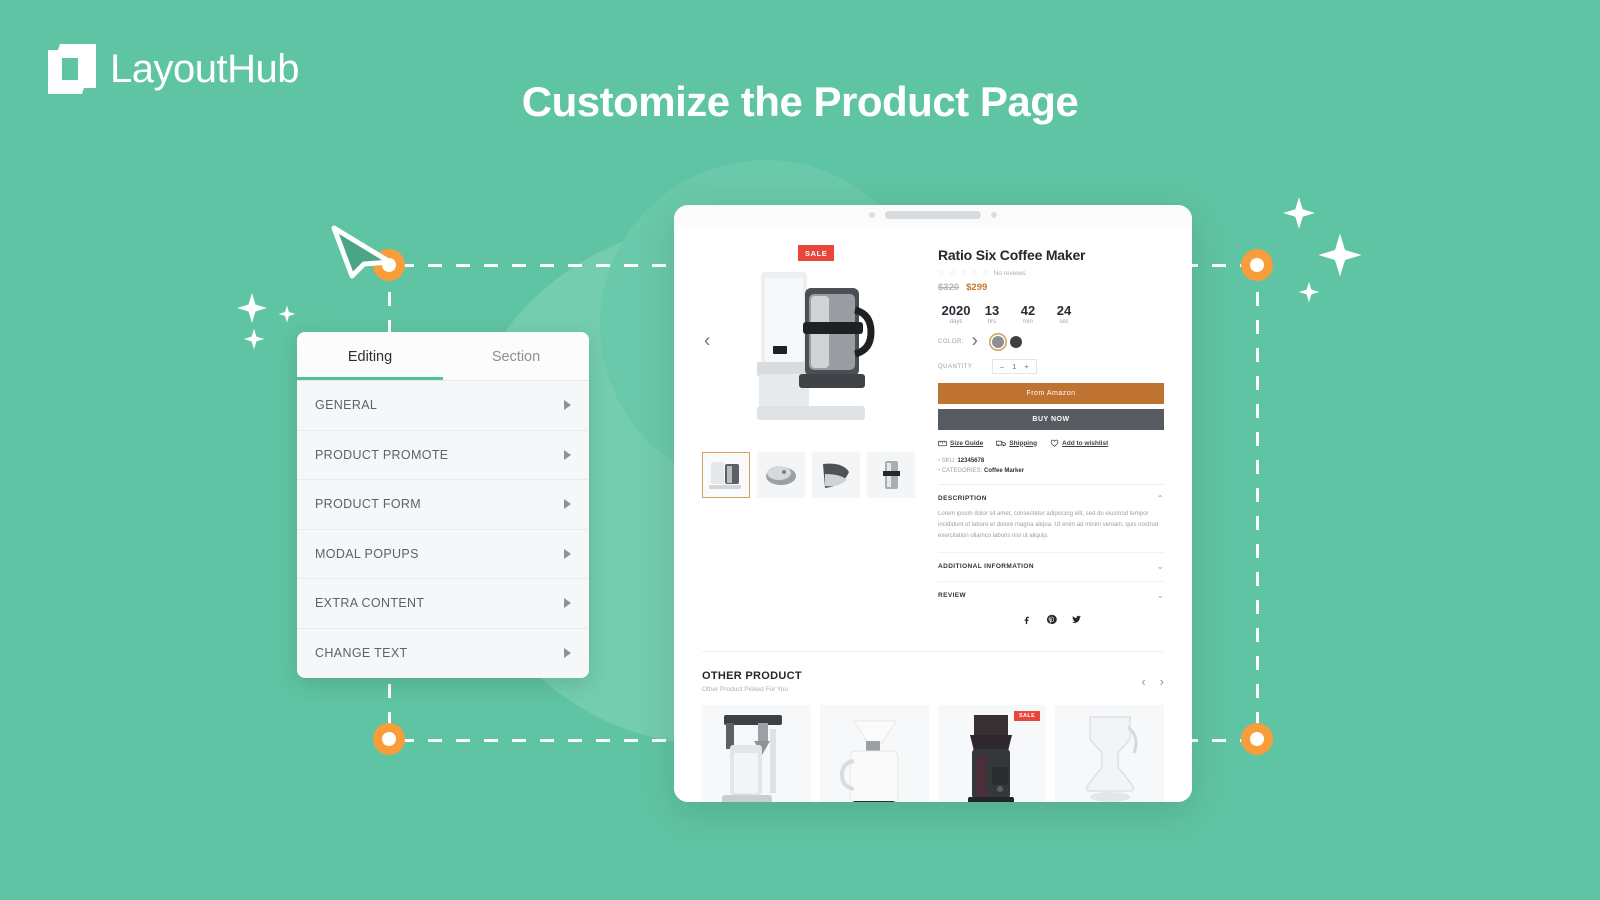  What do you see at coordinates (955, 366) in the screenshot?
I see `quantity-label: QUANTITY` at bounding box center [955, 366].